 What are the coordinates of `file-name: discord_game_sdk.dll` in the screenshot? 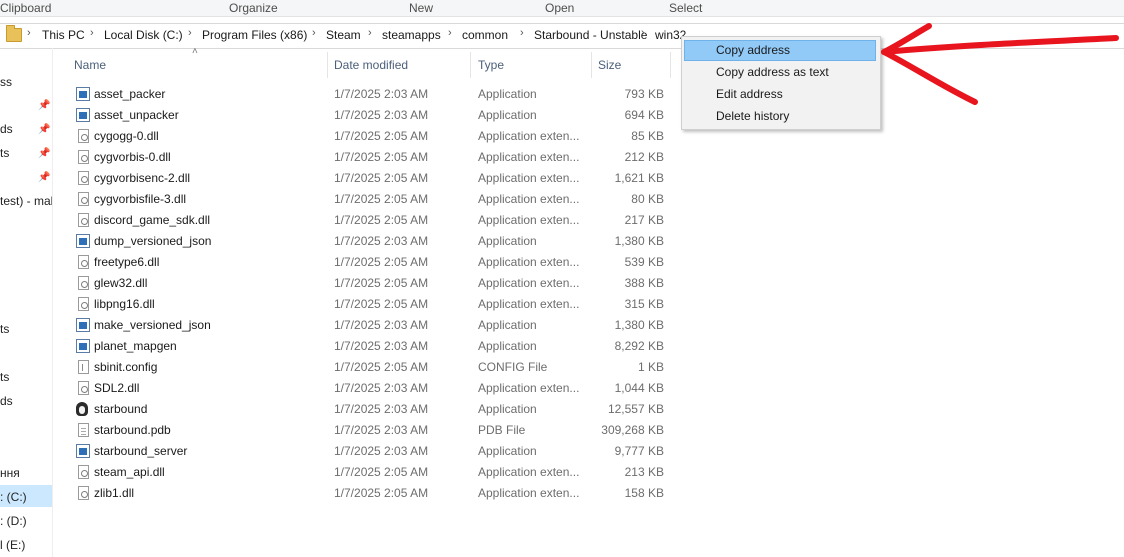 It's located at (152, 220).